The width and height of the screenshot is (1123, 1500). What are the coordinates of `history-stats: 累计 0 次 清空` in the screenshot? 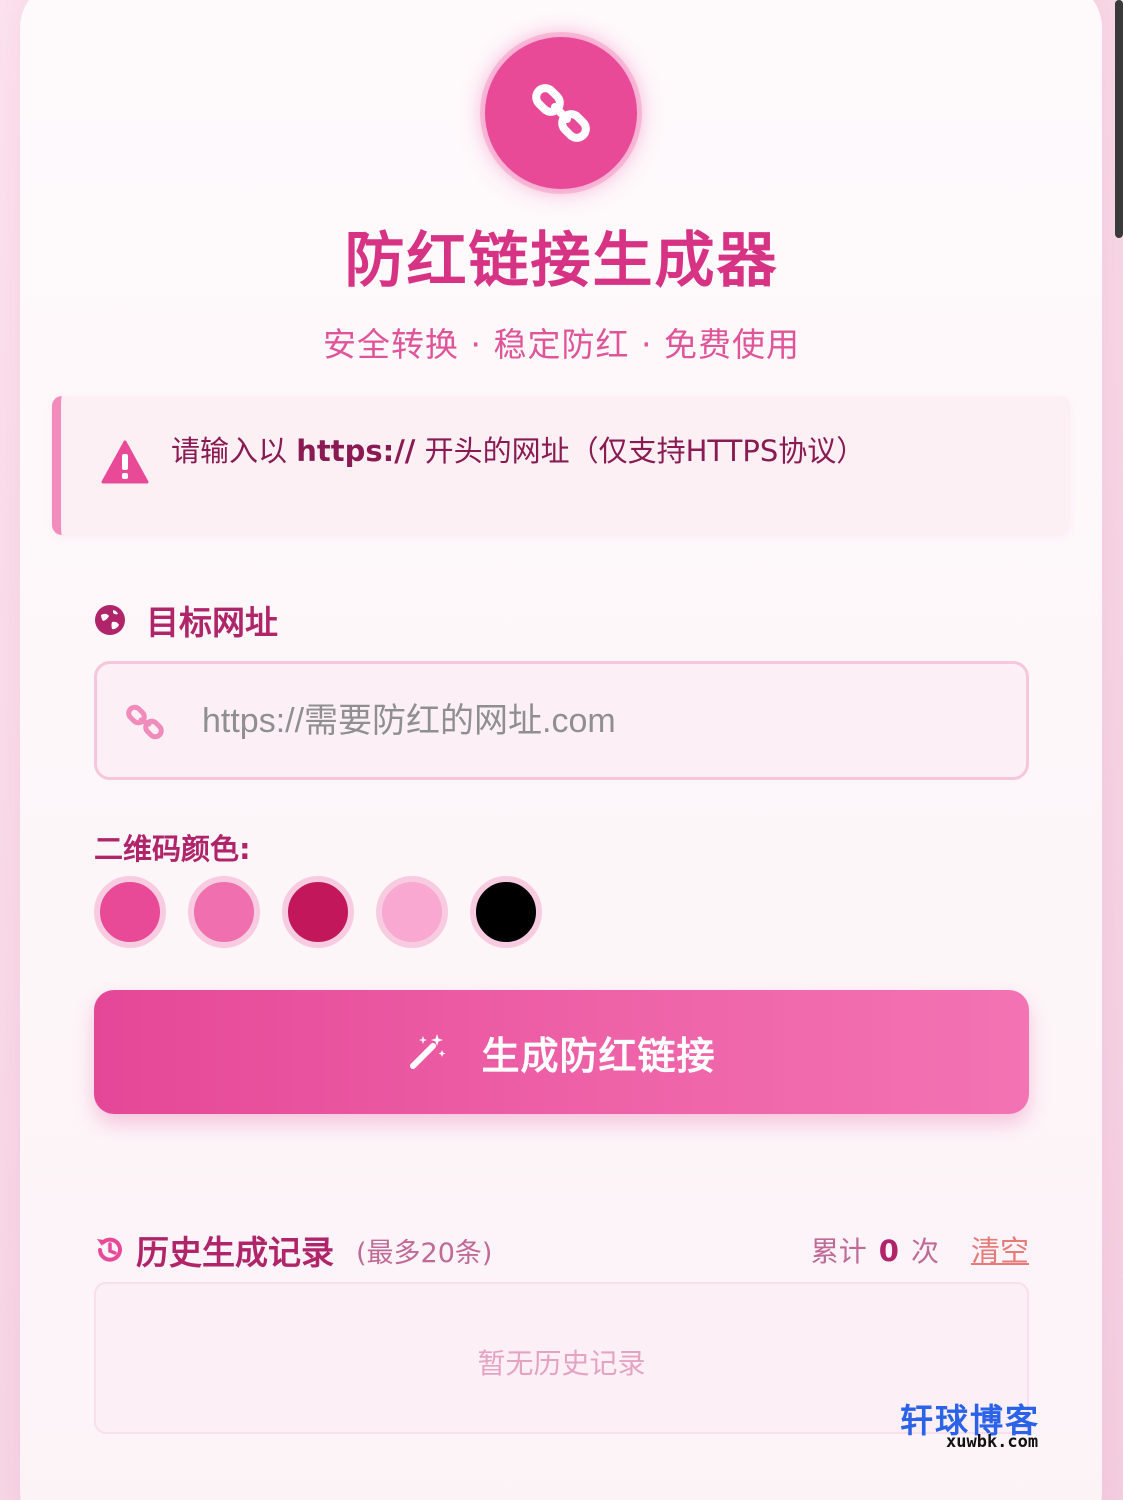 It's located at (920, 1249).